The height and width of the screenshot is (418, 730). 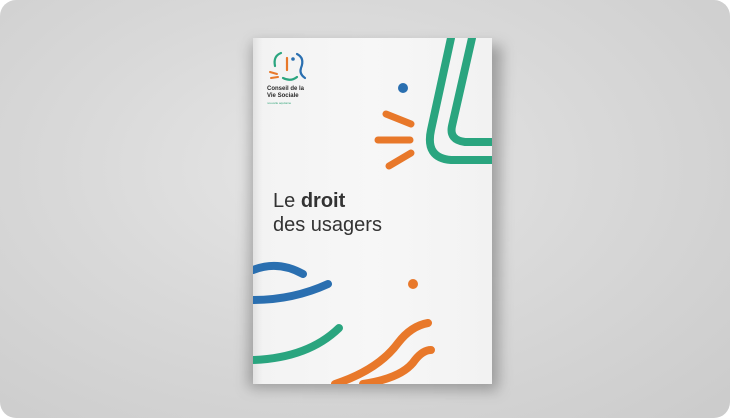 I want to click on green-arc, so click(x=298, y=344).